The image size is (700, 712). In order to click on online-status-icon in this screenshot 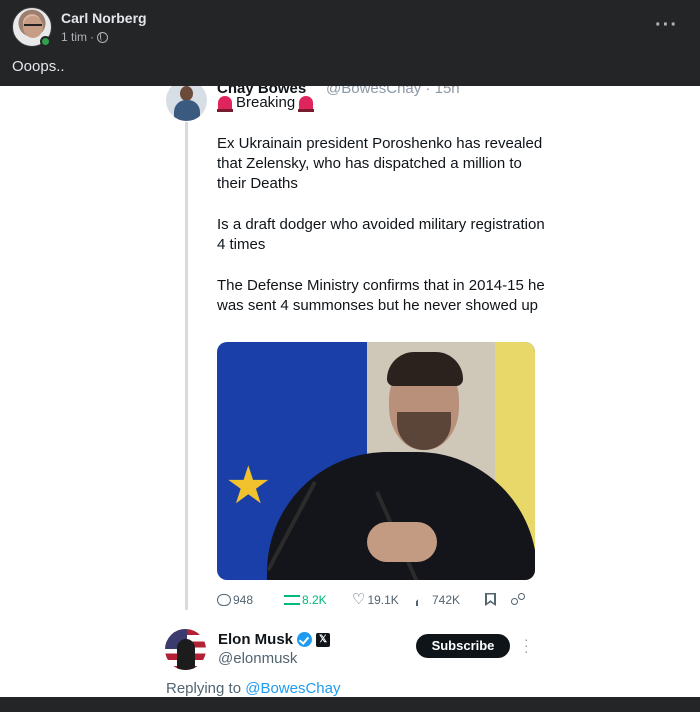, I will do `click(45, 41)`.